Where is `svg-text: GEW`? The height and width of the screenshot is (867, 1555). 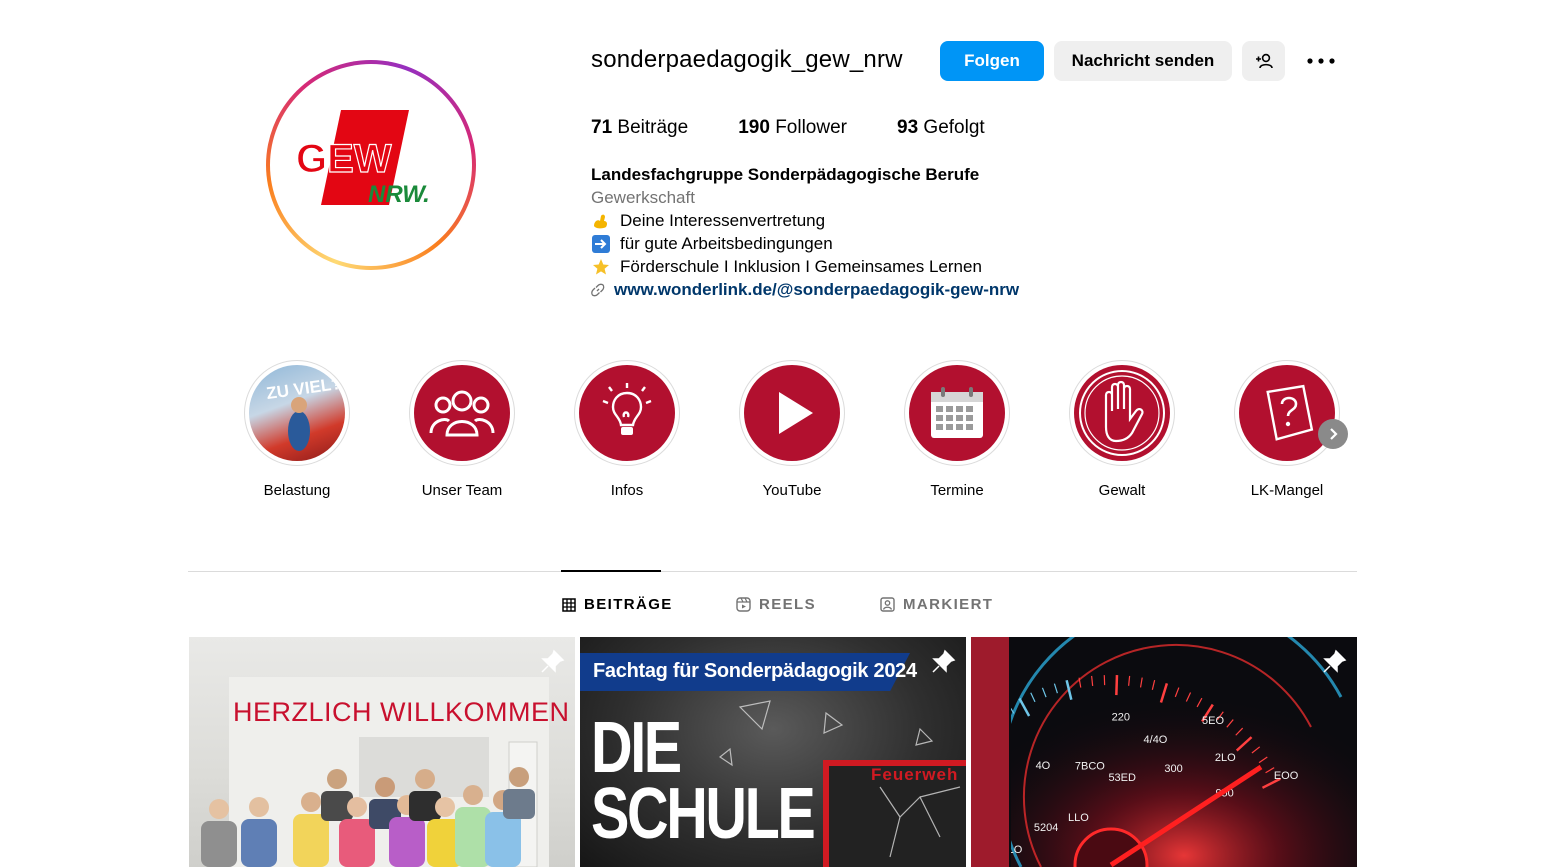 svg-text: GEW is located at coordinates (344, 159).